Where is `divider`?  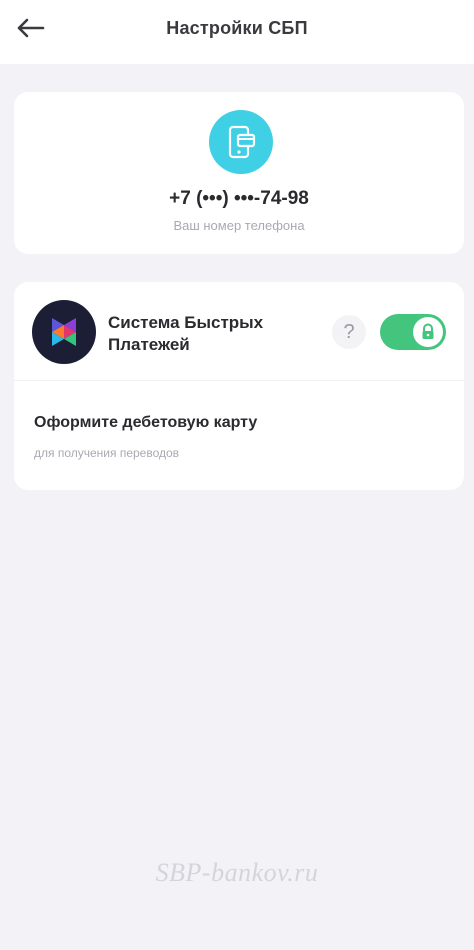
divider is located at coordinates (239, 380).